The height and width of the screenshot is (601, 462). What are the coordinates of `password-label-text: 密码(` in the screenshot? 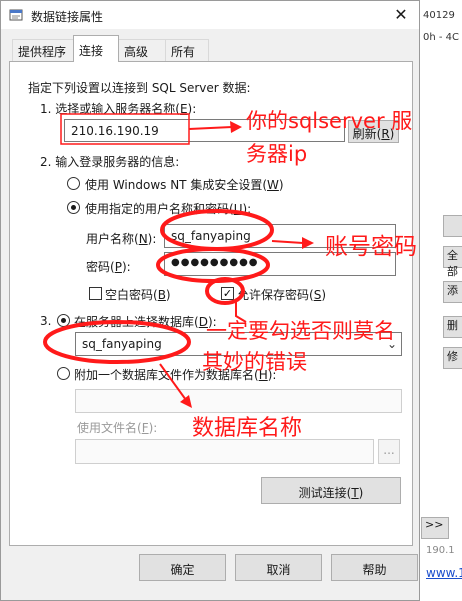 It's located at (100, 267).